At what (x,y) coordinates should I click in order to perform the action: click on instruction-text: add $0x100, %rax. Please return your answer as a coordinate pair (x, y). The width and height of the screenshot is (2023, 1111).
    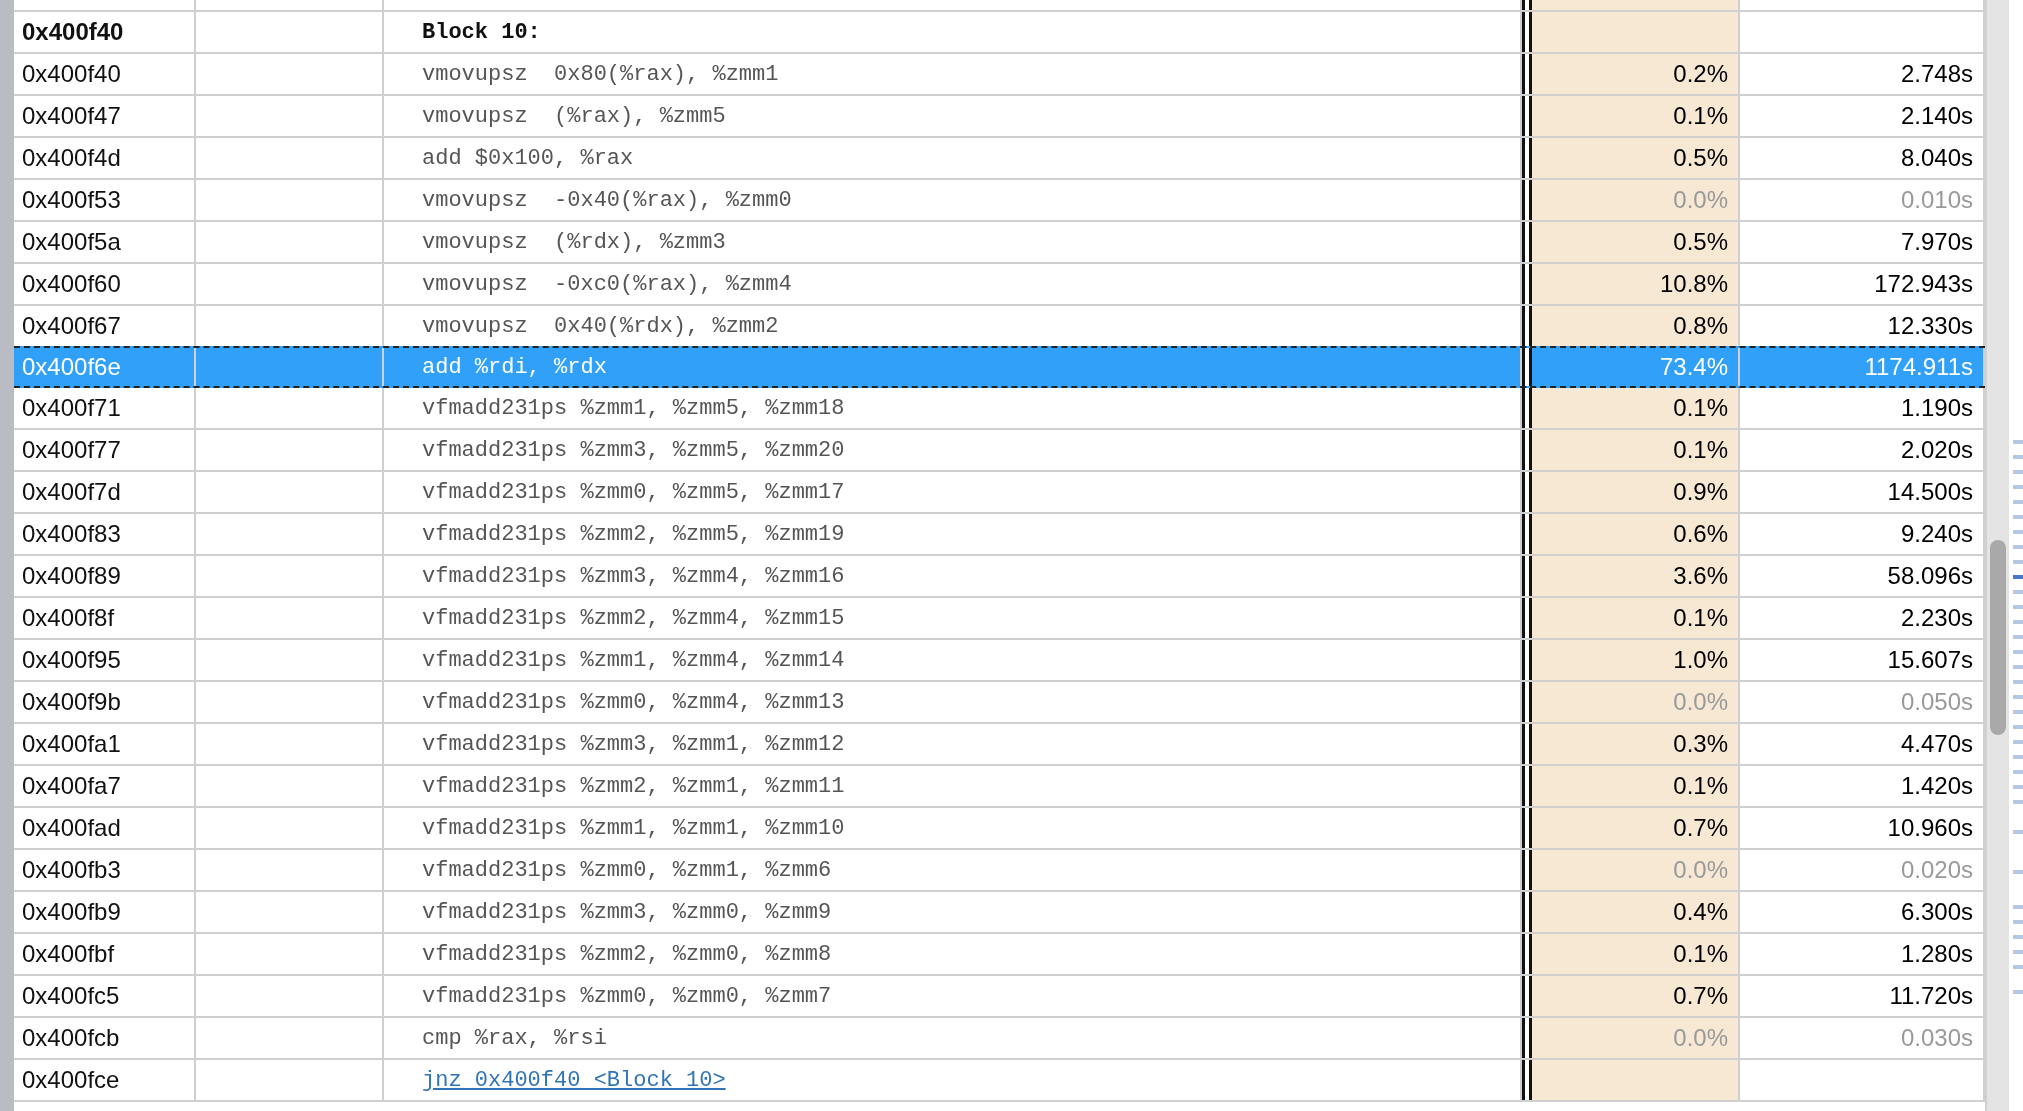
    Looking at the image, I should click on (527, 158).